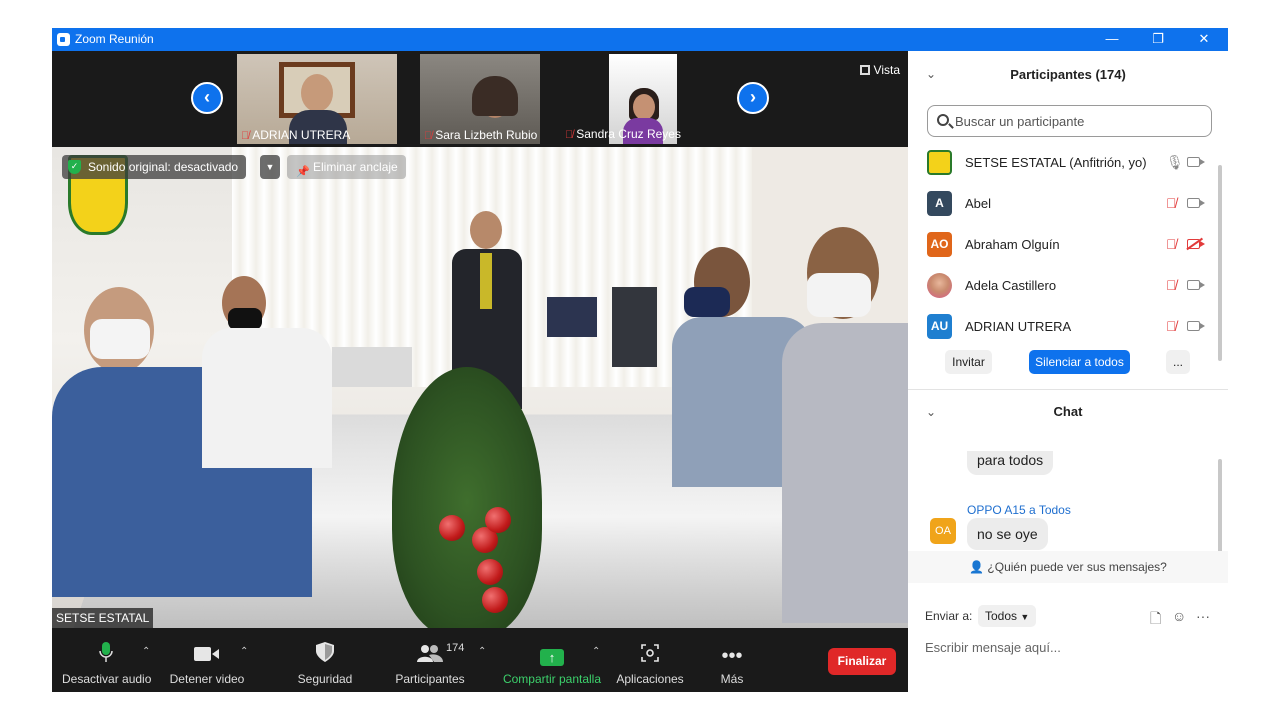  I want to click on unpin-button: 📌 Eliminar anclaje, so click(346, 167).